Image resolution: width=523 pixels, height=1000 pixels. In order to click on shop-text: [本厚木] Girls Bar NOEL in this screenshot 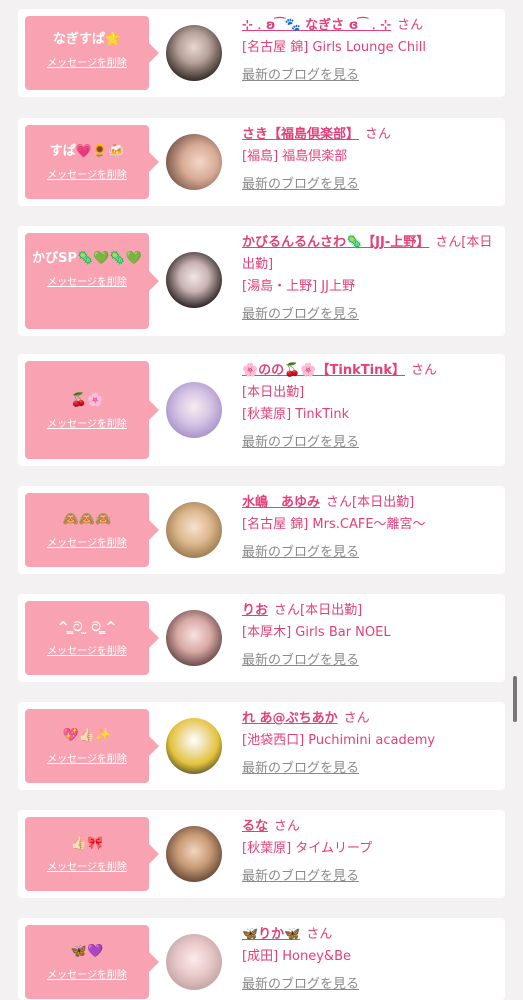, I will do `click(316, 632)`.